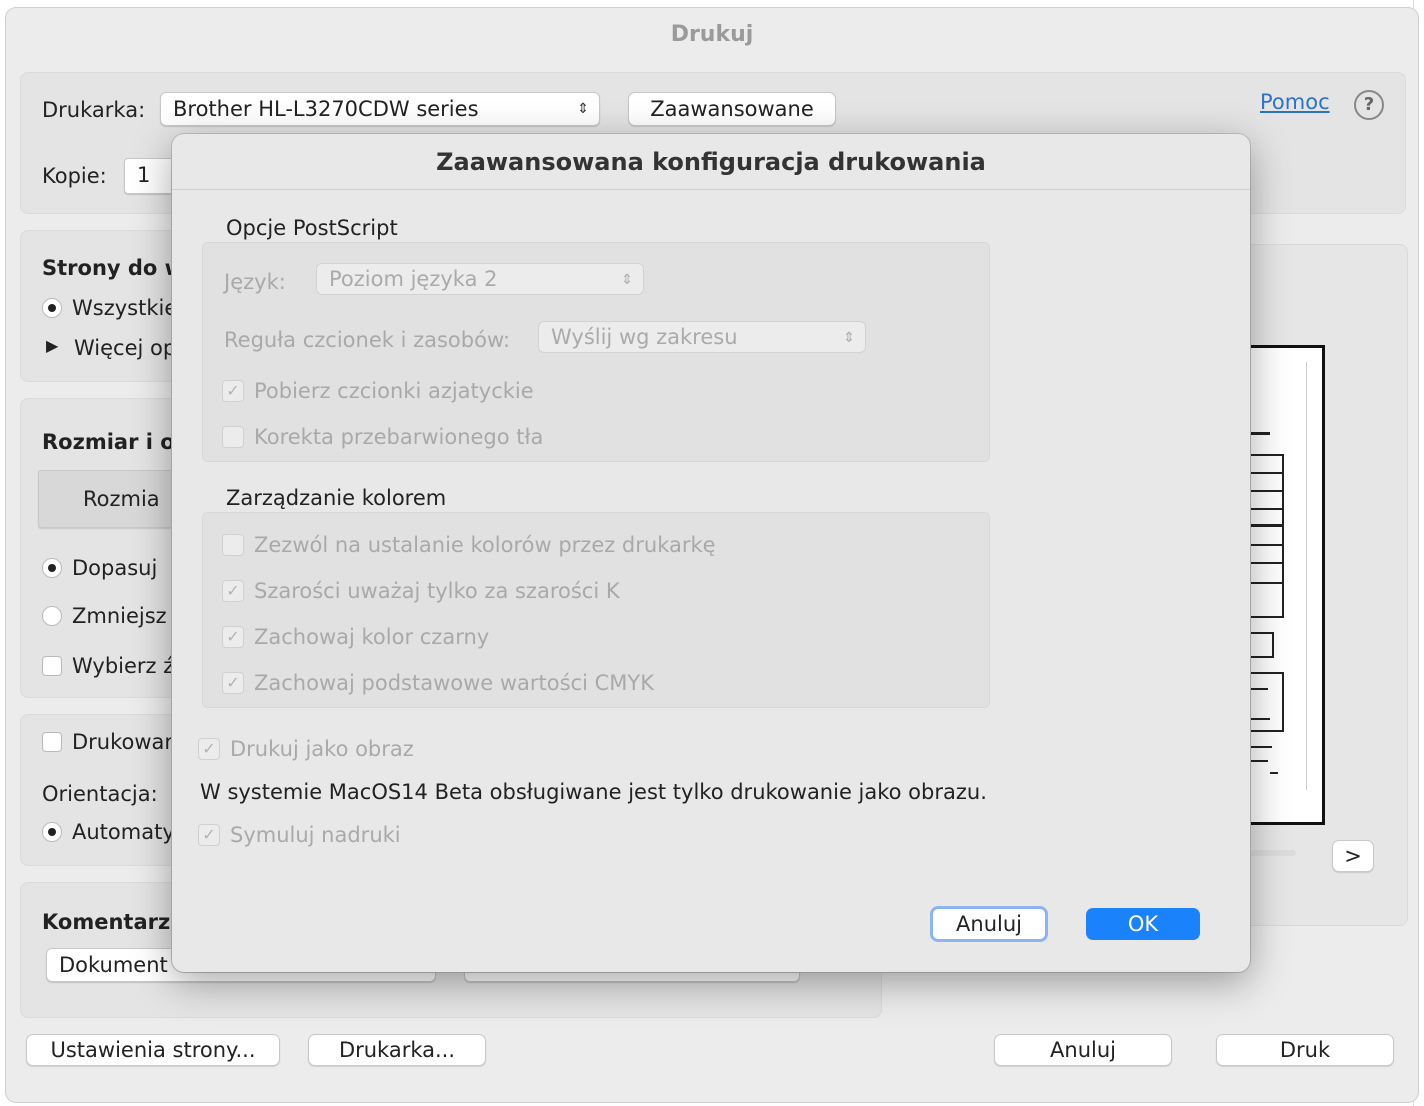  Describe the element at coordinates (1295, 102) in the screenshot. I see `help-link: Pomoc` at that location.